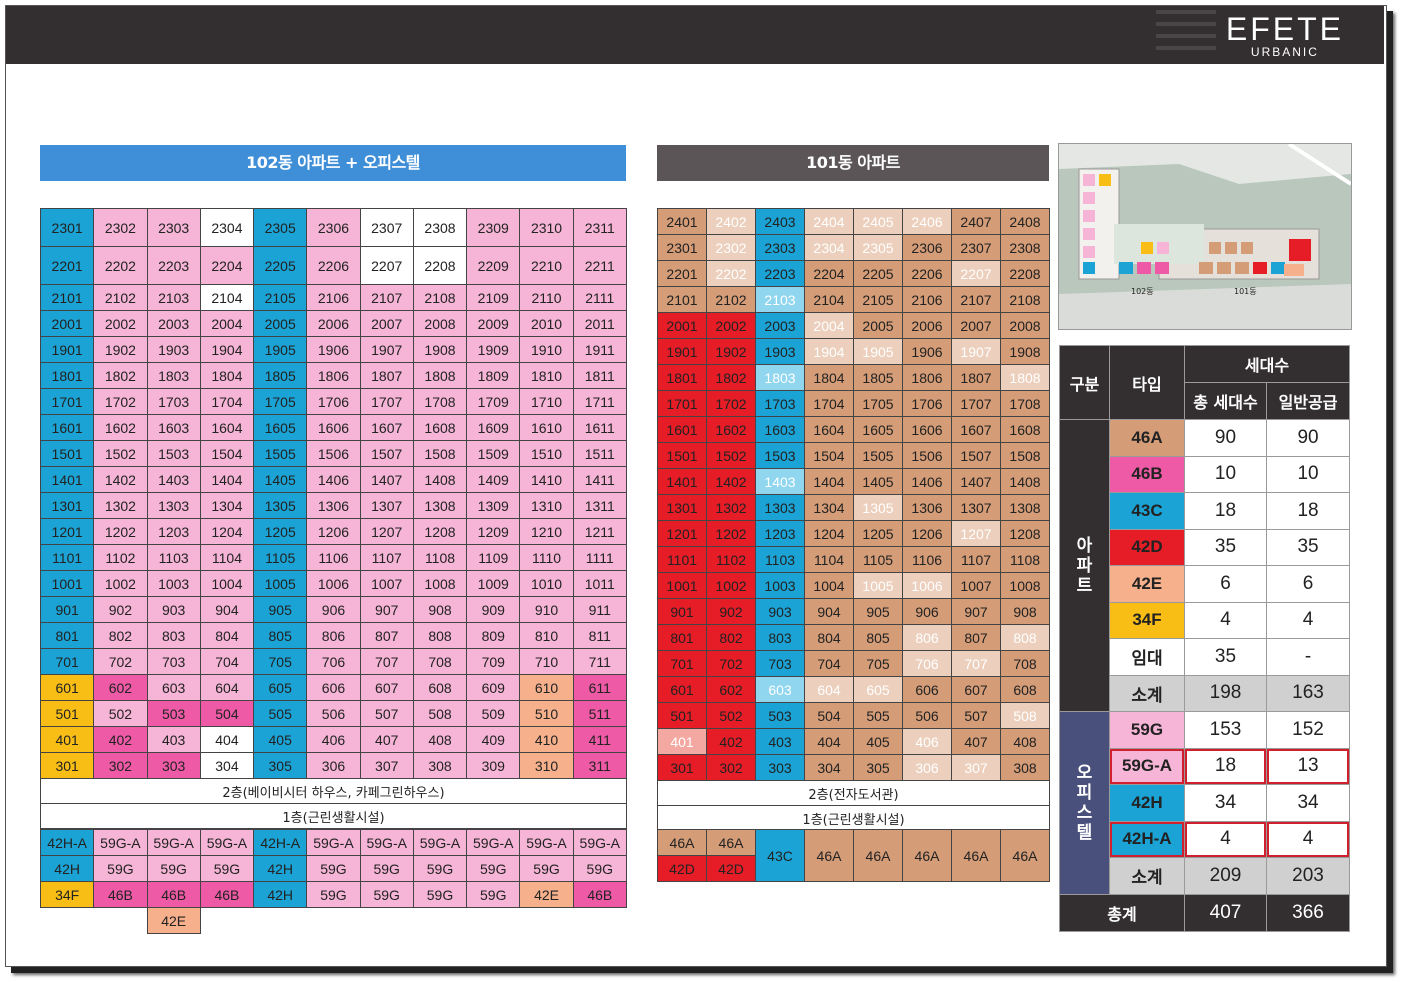 The width and height of the screenshot is (1402, 982). What do you see at coordinates (546, 505) in the screenshot?
I see `unit-cell-102: 1310` at bounding box center [546, 505].